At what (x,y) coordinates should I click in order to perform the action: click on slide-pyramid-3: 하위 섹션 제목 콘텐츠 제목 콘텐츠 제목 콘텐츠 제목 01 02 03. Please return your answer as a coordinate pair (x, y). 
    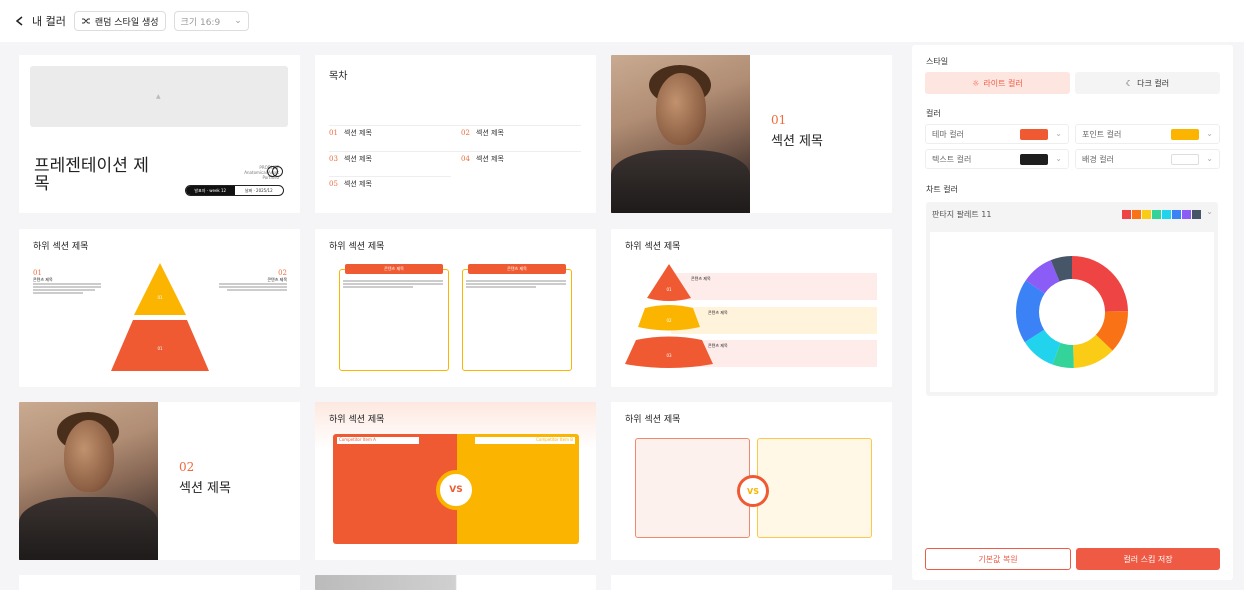
    Looking at the image, I should click on (751, 308).